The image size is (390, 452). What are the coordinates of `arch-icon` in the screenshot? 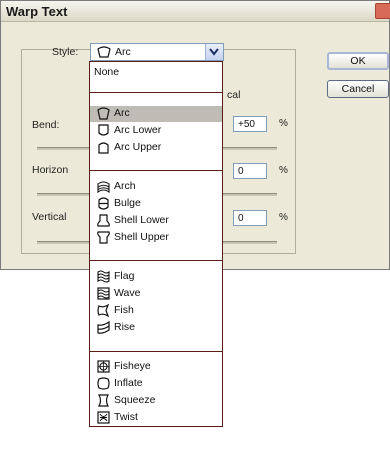 It's located at (103, 187).